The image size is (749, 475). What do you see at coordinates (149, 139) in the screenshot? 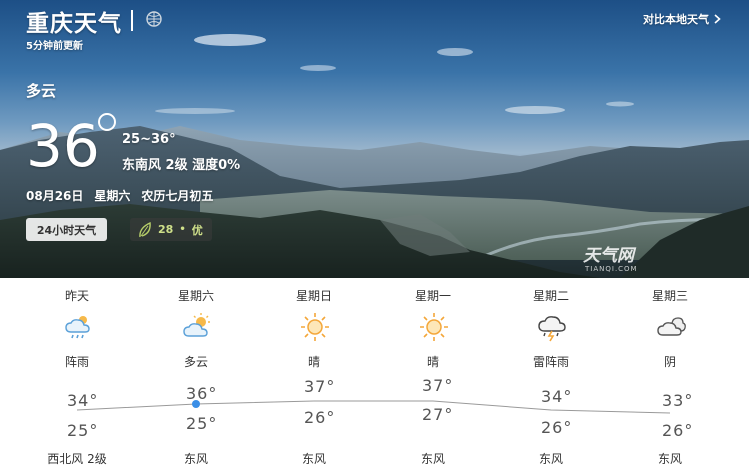
I see `temperature-range: 25~36°` at bounding box center [149, 139].